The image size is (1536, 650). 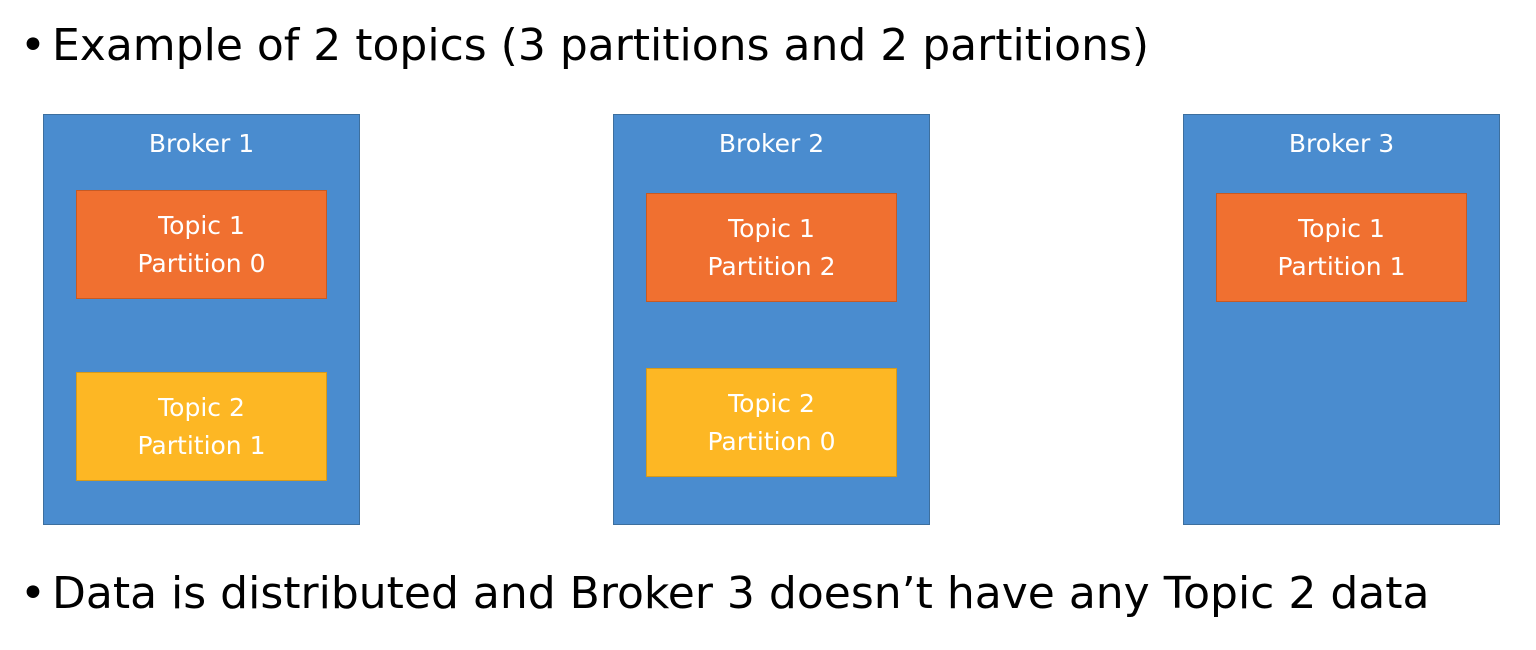 I want to click on broker-3-title: Broker 3, so click(x=1341, y=143).